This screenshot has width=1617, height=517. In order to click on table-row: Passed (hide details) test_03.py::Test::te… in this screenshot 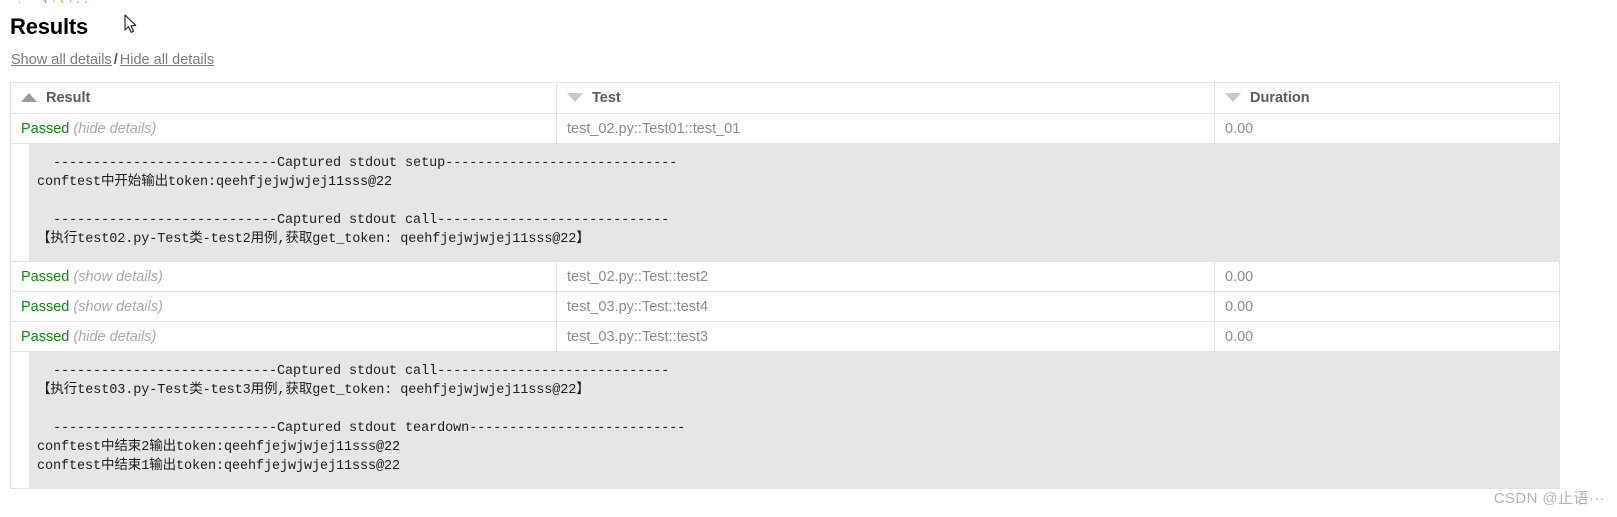, I will do `click(785, 336)`.